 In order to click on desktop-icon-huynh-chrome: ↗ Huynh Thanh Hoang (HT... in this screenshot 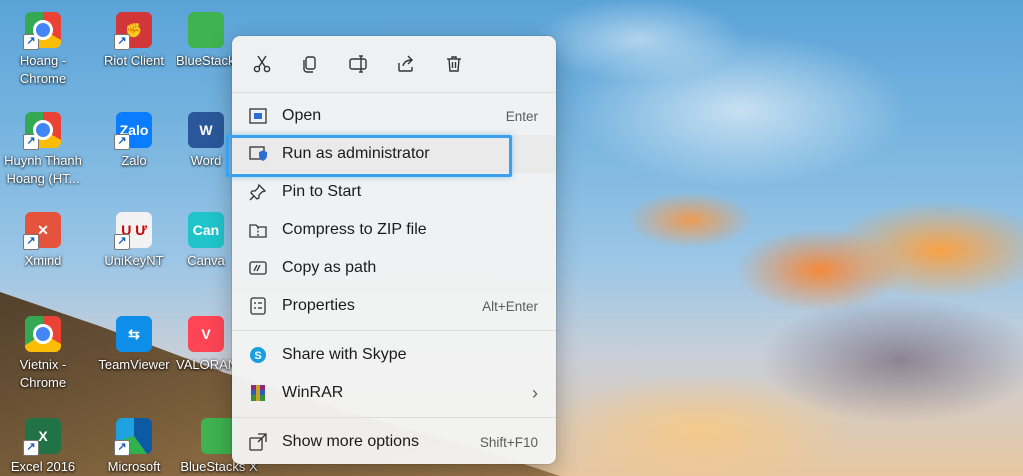, I will do `click(43, 150)`.